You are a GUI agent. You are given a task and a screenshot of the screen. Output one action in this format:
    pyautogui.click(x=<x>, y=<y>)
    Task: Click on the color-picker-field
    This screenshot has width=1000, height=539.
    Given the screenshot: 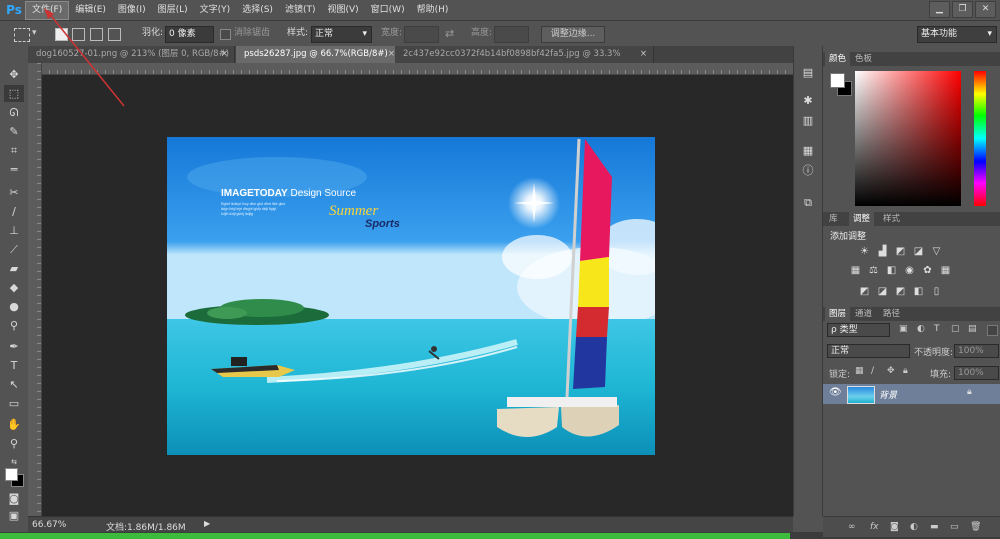 What is the action you would take?
    pyautogui.click(x=908, y=138)
    